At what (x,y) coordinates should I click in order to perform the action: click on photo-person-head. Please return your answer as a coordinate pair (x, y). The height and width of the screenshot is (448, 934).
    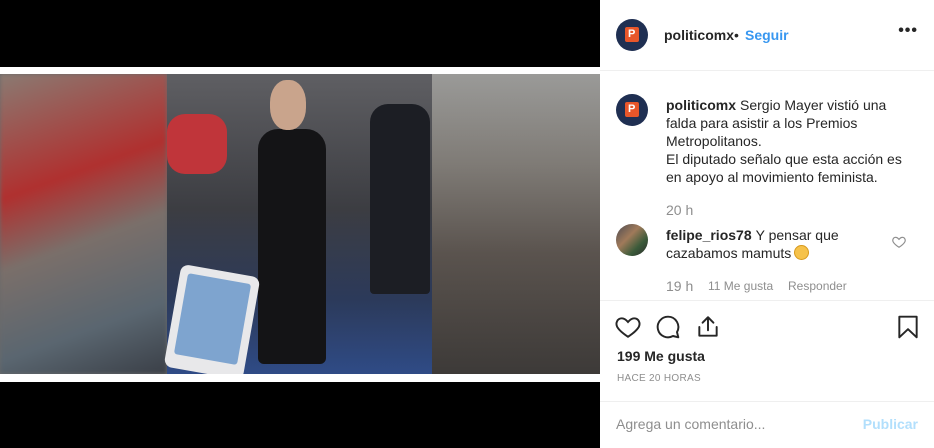
    Looking at the image, I should click on (288, 105).